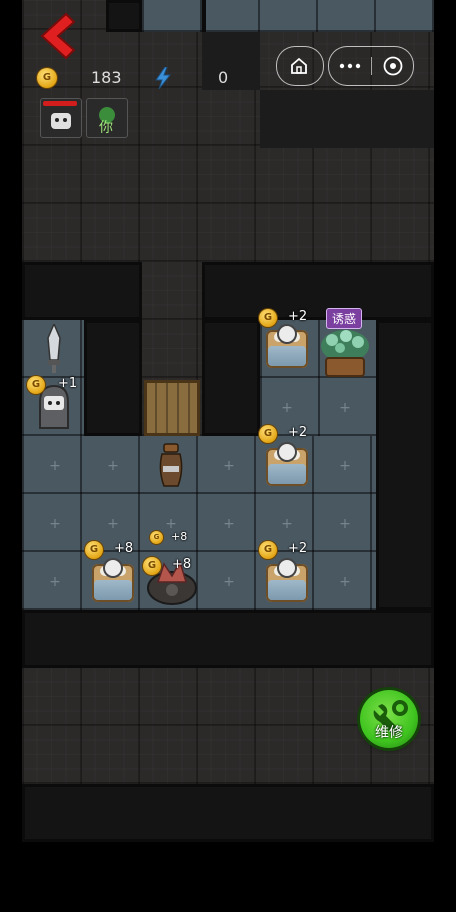 The width and height of the screenshot is (456, 912). I want to click on player-avatar: 你, so click(107, 118).